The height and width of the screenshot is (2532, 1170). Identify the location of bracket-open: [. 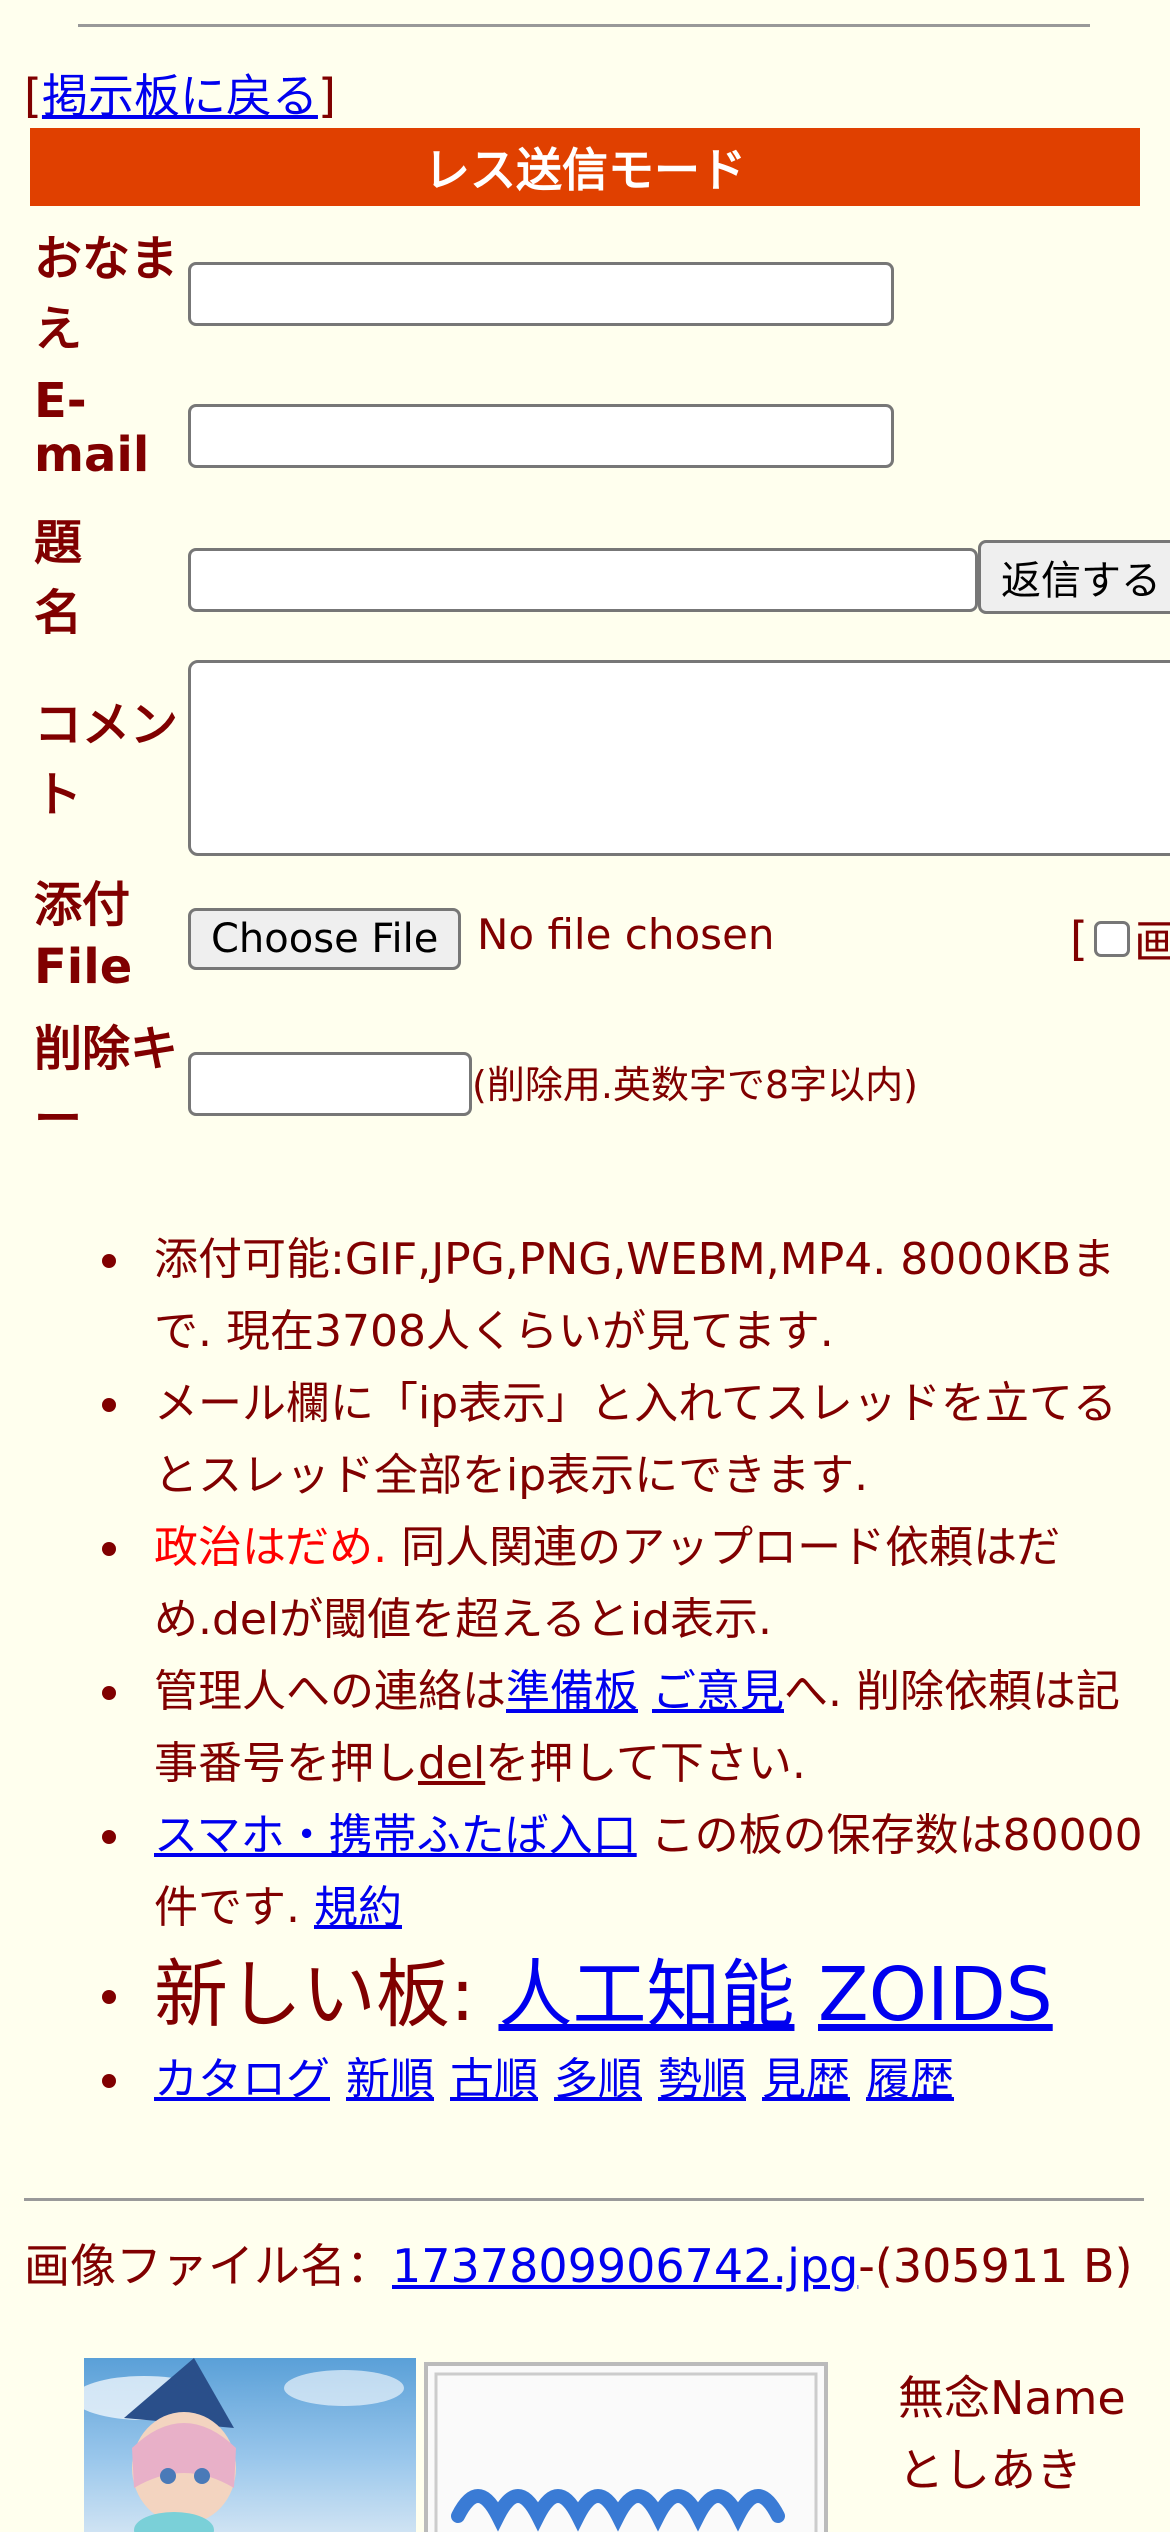
(33, 96).